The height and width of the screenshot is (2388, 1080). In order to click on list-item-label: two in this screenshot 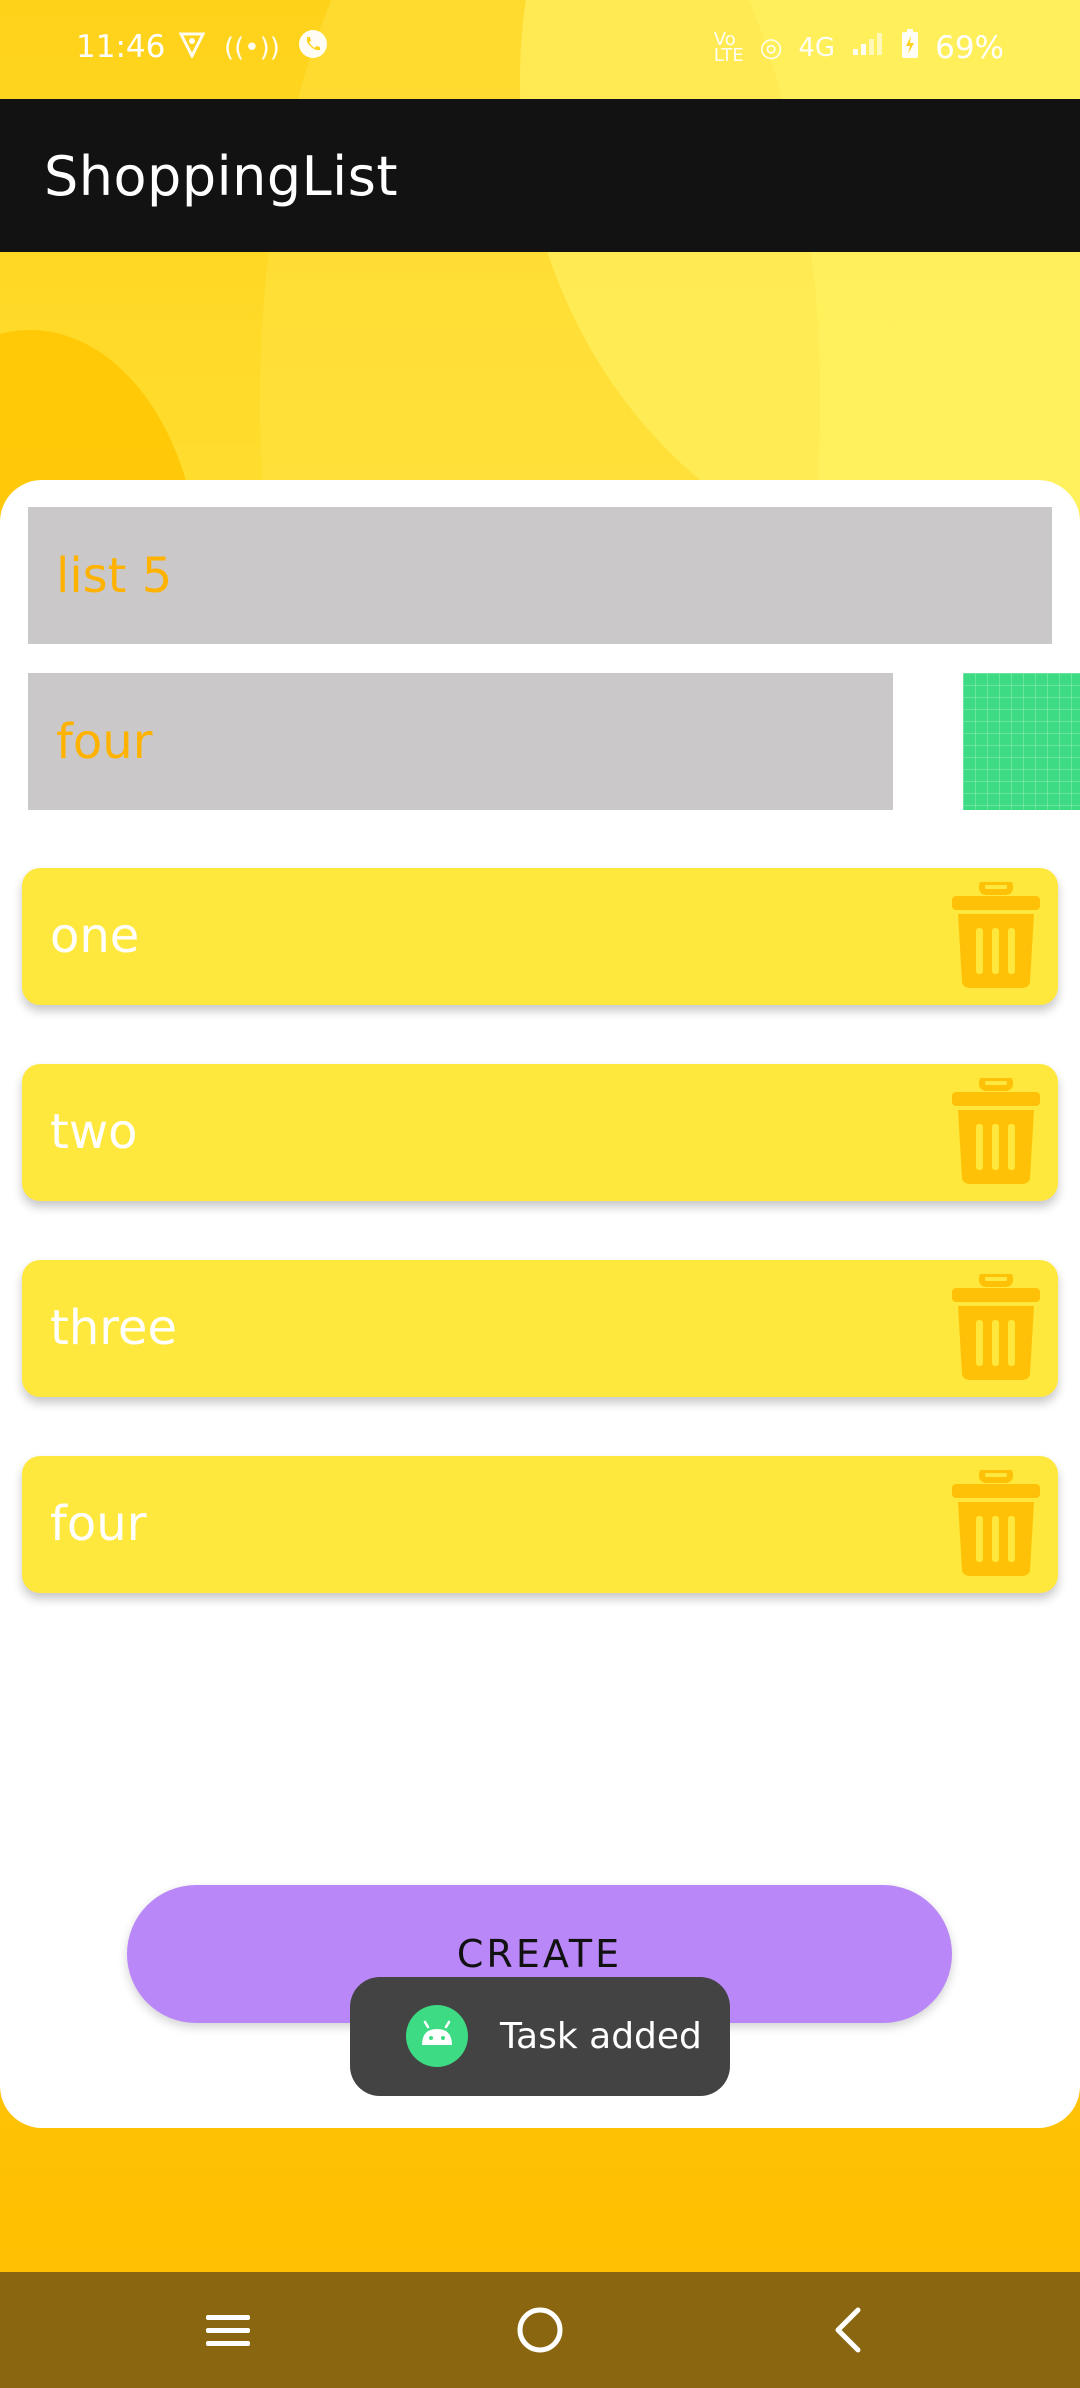, I will do `click(94, 1132)`.